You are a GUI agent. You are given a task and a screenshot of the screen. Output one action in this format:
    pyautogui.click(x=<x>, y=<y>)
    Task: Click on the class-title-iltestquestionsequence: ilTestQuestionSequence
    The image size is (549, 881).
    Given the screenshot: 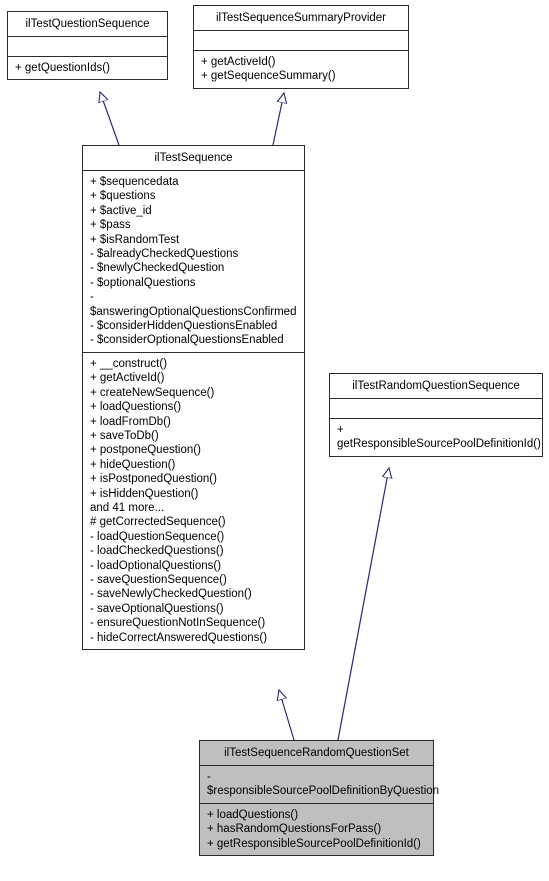 What is the action you would take?
    pyautogui.click(x=87, y=24)
    